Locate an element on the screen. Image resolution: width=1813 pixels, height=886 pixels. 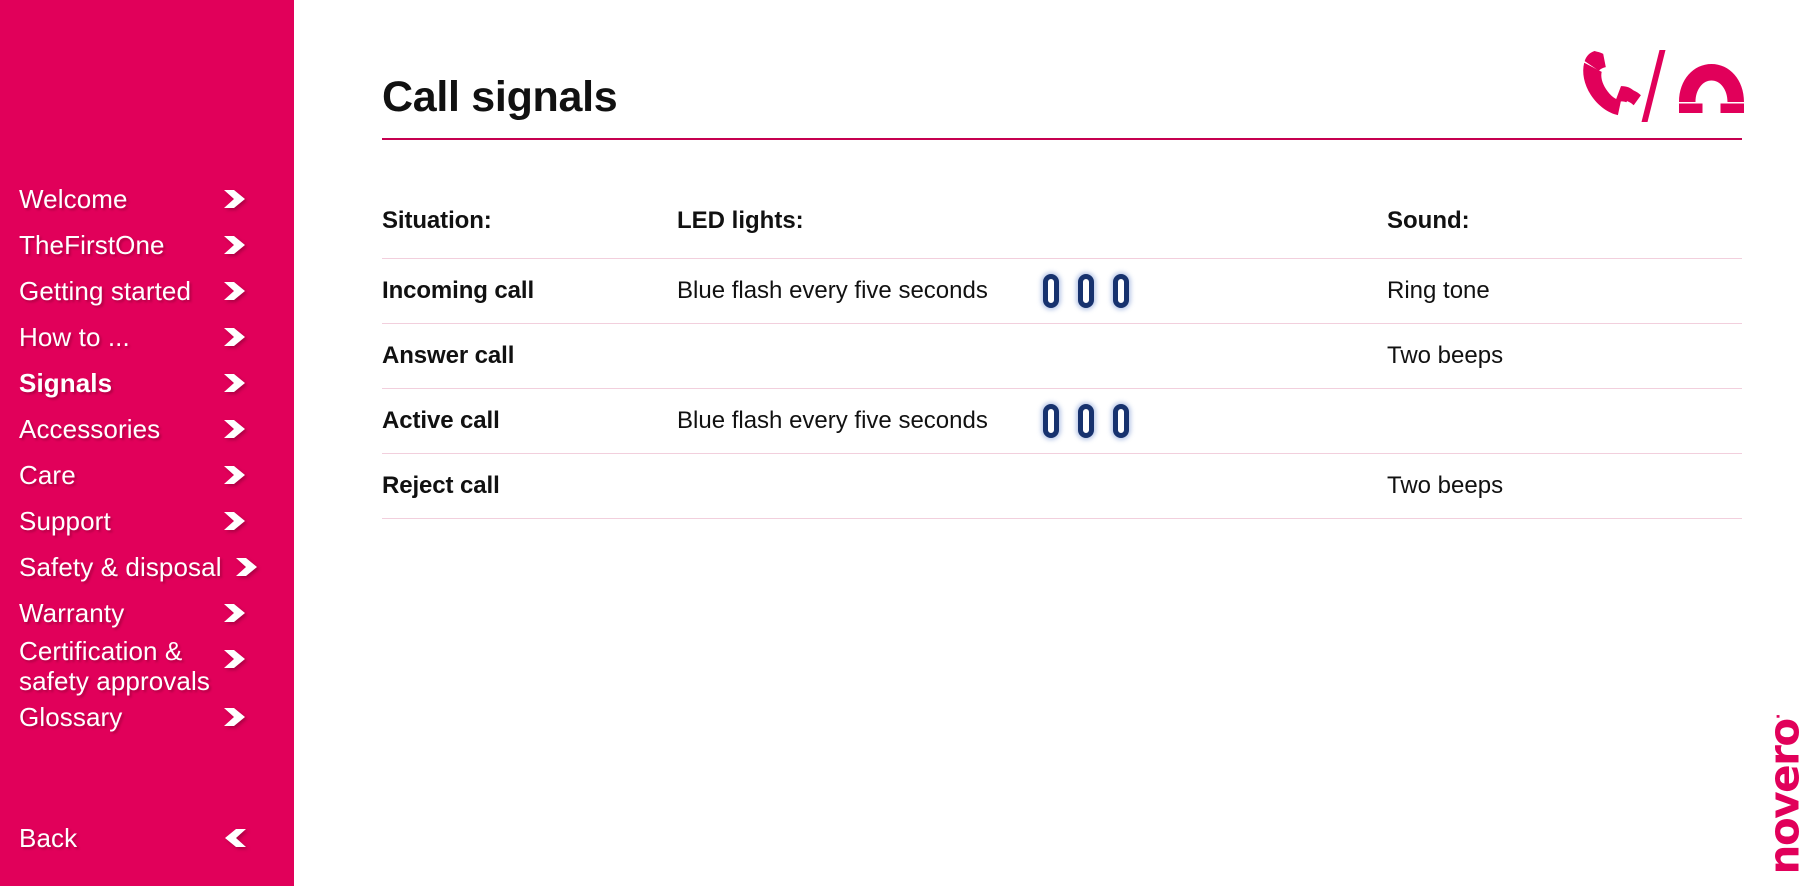
sidebar-item-welcome: Welcome is located at coordinates (147, 199).